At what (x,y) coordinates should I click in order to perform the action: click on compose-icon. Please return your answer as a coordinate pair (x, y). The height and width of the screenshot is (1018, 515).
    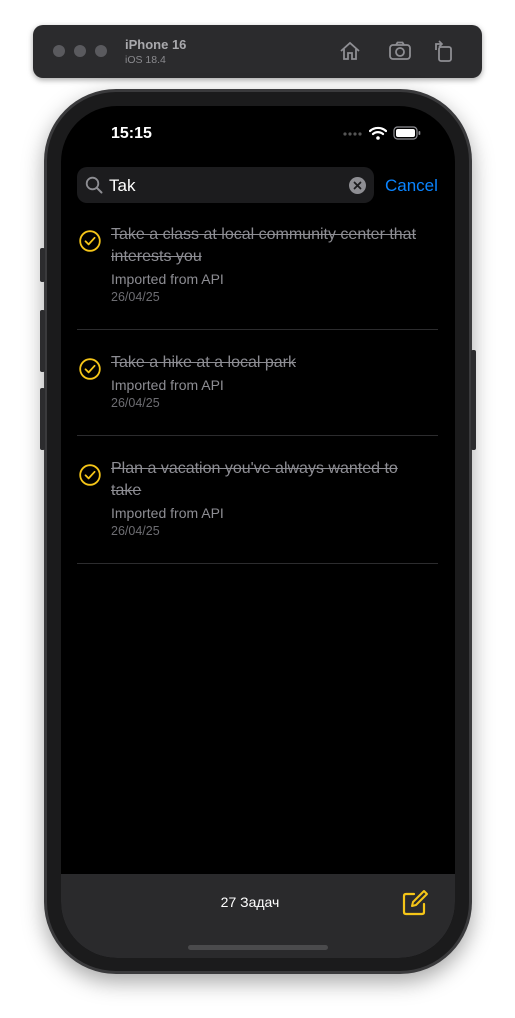
    Looking at the image, I should click on (415, 903).